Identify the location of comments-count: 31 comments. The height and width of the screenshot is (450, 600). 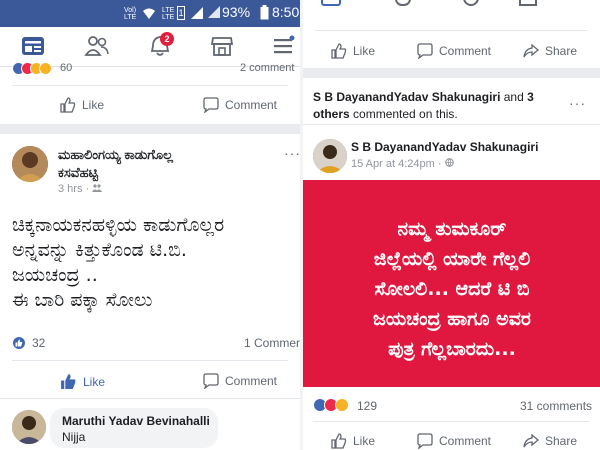
(556, 406).